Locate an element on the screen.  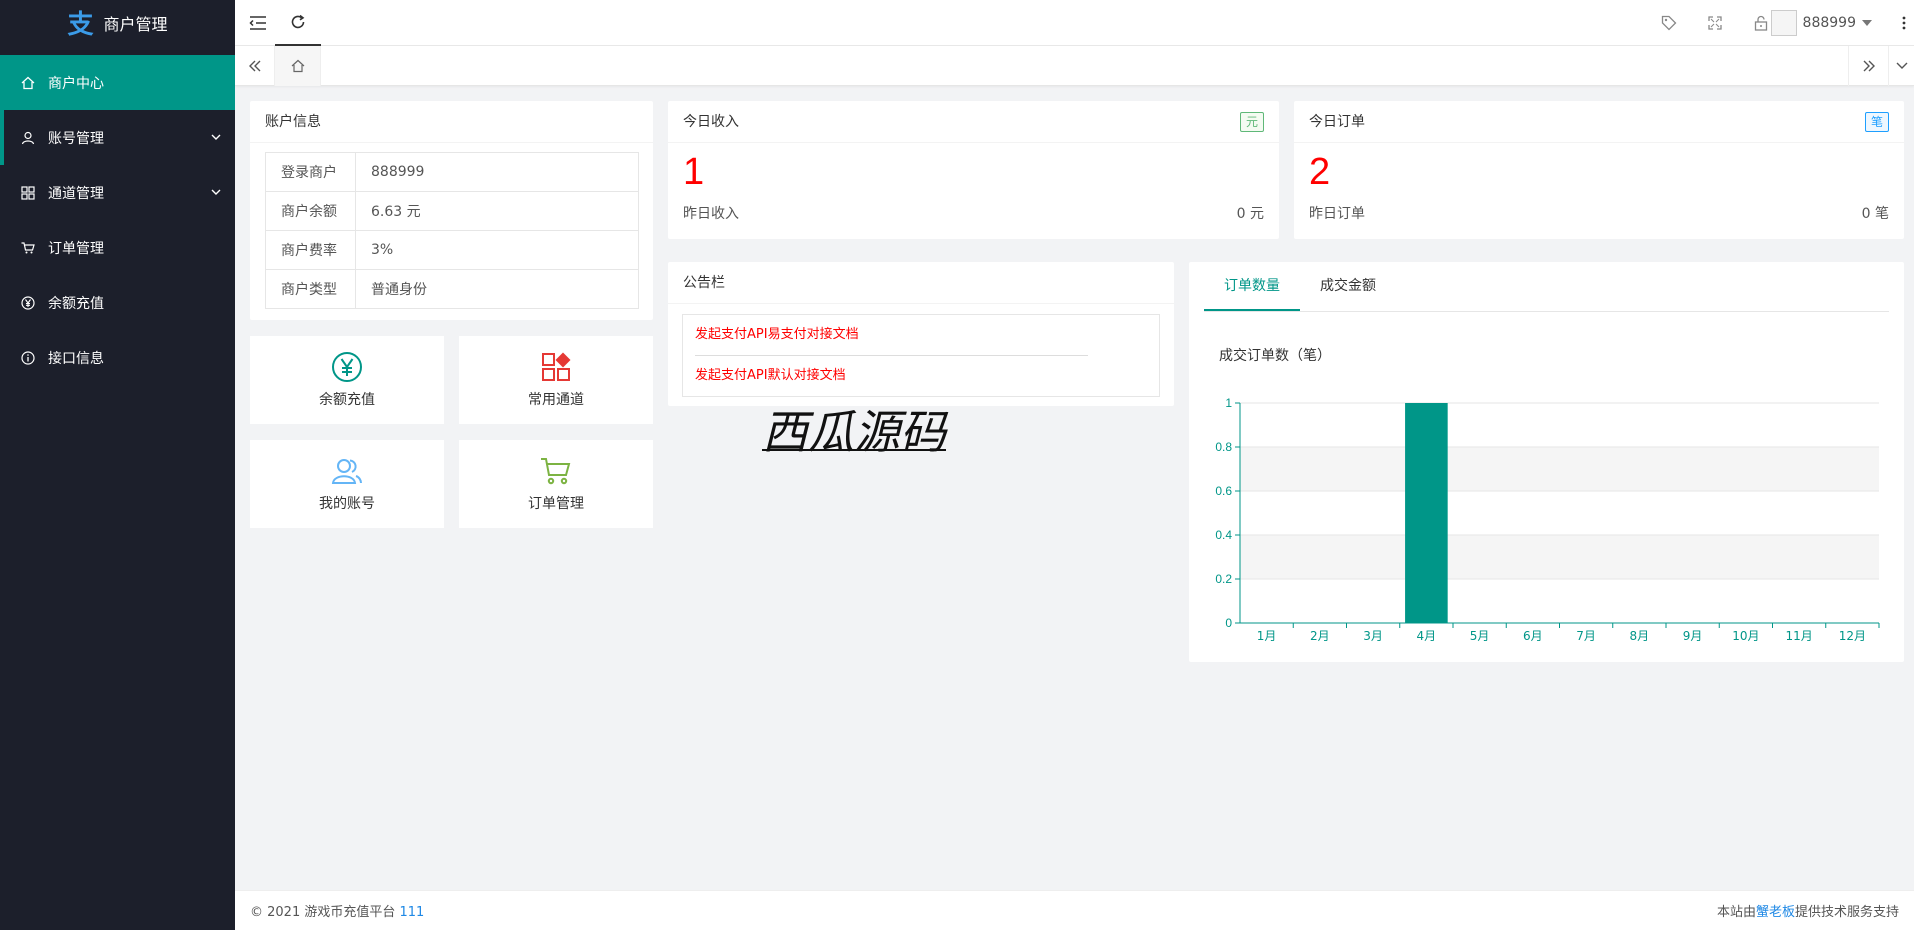
y-tick-label: 0 is located at coordinates (1228, 623).